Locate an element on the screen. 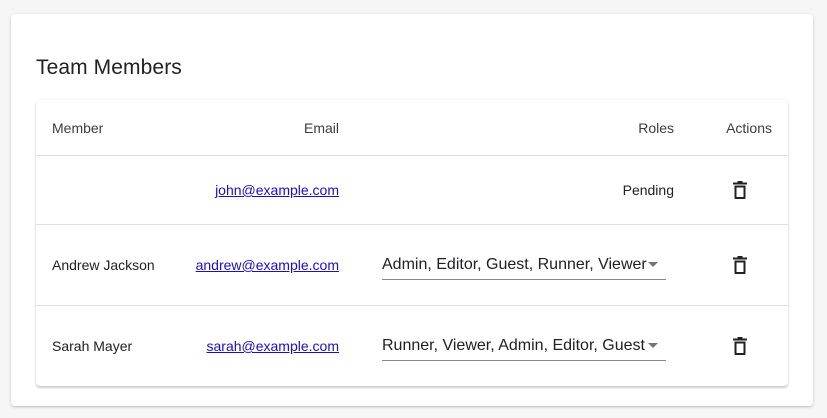 This screenshot has width=827, height=418. member-email-link: andrew@example.com is located at coordinates (267, 265).